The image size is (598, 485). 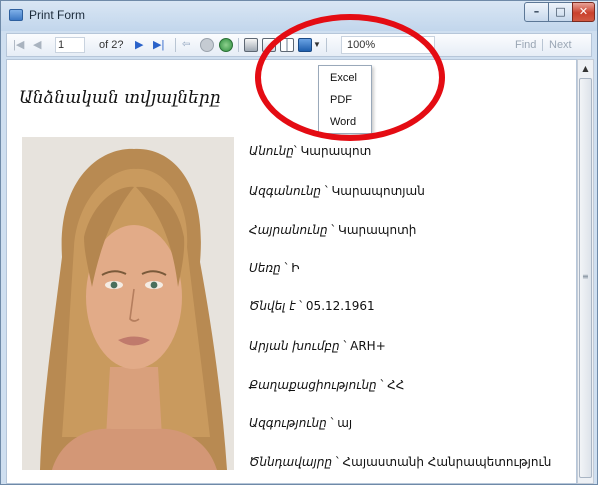 I want to click on app-icon, so click(x=16, y=15).